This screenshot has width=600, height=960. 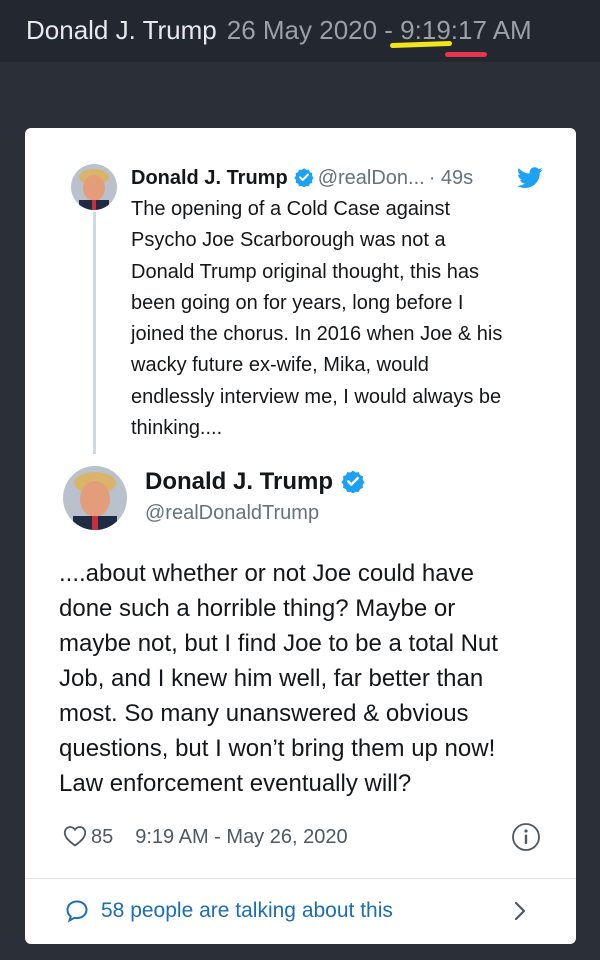 What do you see at coordinates (241, 837) in the screenshot?
I see `tweet-timestamp: 9:19 AM - May 26, 2020` at bounding box center [241, 837].